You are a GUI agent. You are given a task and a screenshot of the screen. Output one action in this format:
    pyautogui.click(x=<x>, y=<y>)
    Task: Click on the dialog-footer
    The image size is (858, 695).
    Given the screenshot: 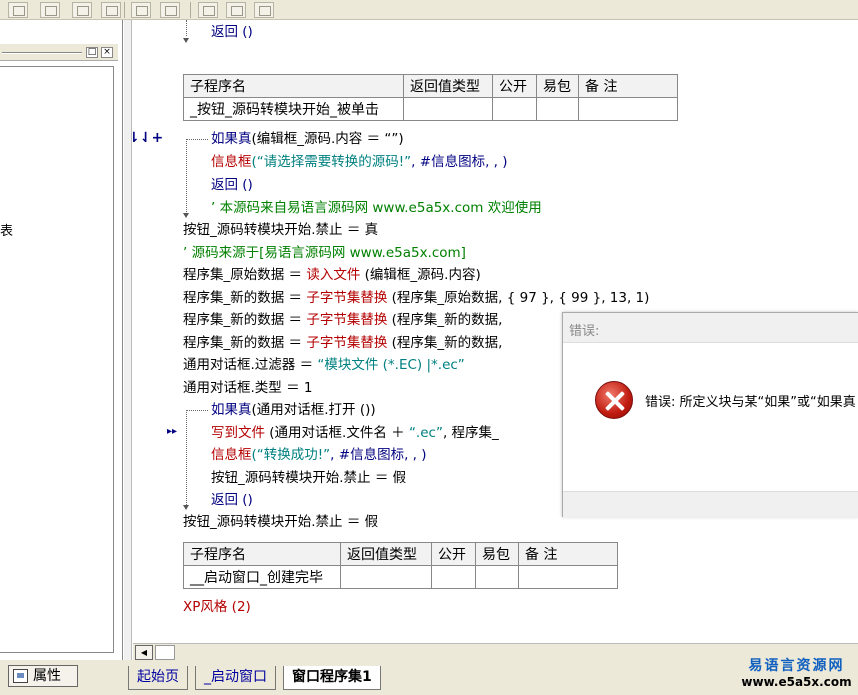 What is the action you would take?
    pyautogui.click(x=710, y=504)
    